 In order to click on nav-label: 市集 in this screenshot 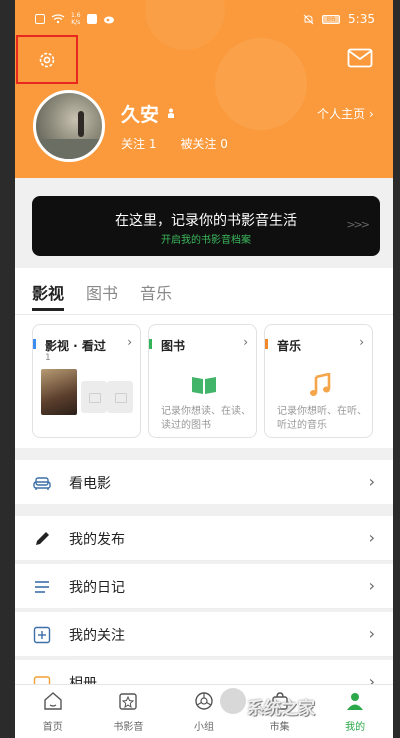, I will do `click(279, 727)`.